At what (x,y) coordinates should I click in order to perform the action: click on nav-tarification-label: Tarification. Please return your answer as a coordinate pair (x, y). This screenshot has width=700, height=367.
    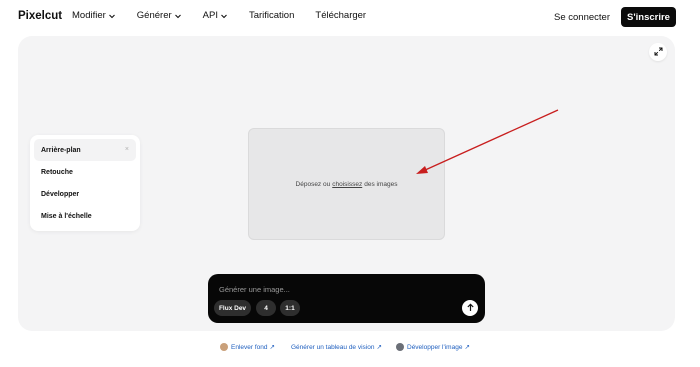
    Looking at the image, I should click on (271, 15).